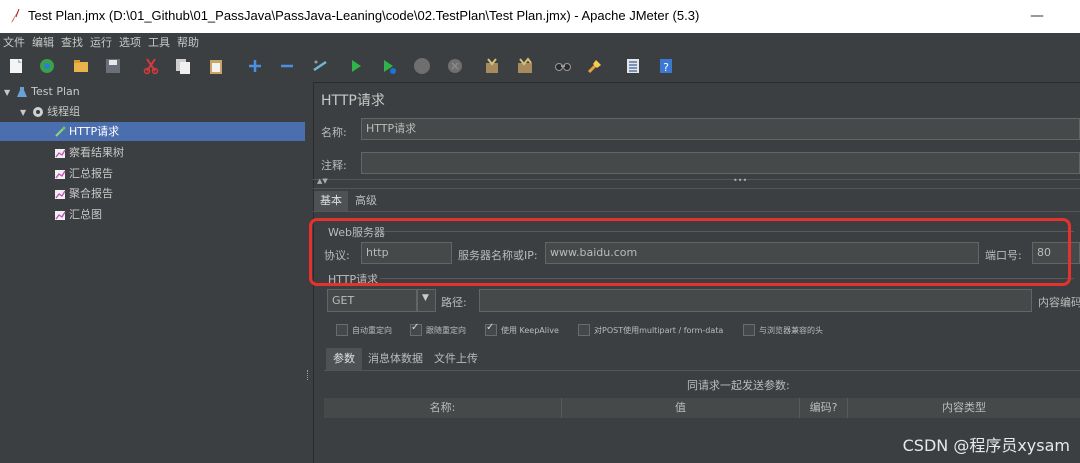  I want to click on function-helper-icon, so click(633, 66).